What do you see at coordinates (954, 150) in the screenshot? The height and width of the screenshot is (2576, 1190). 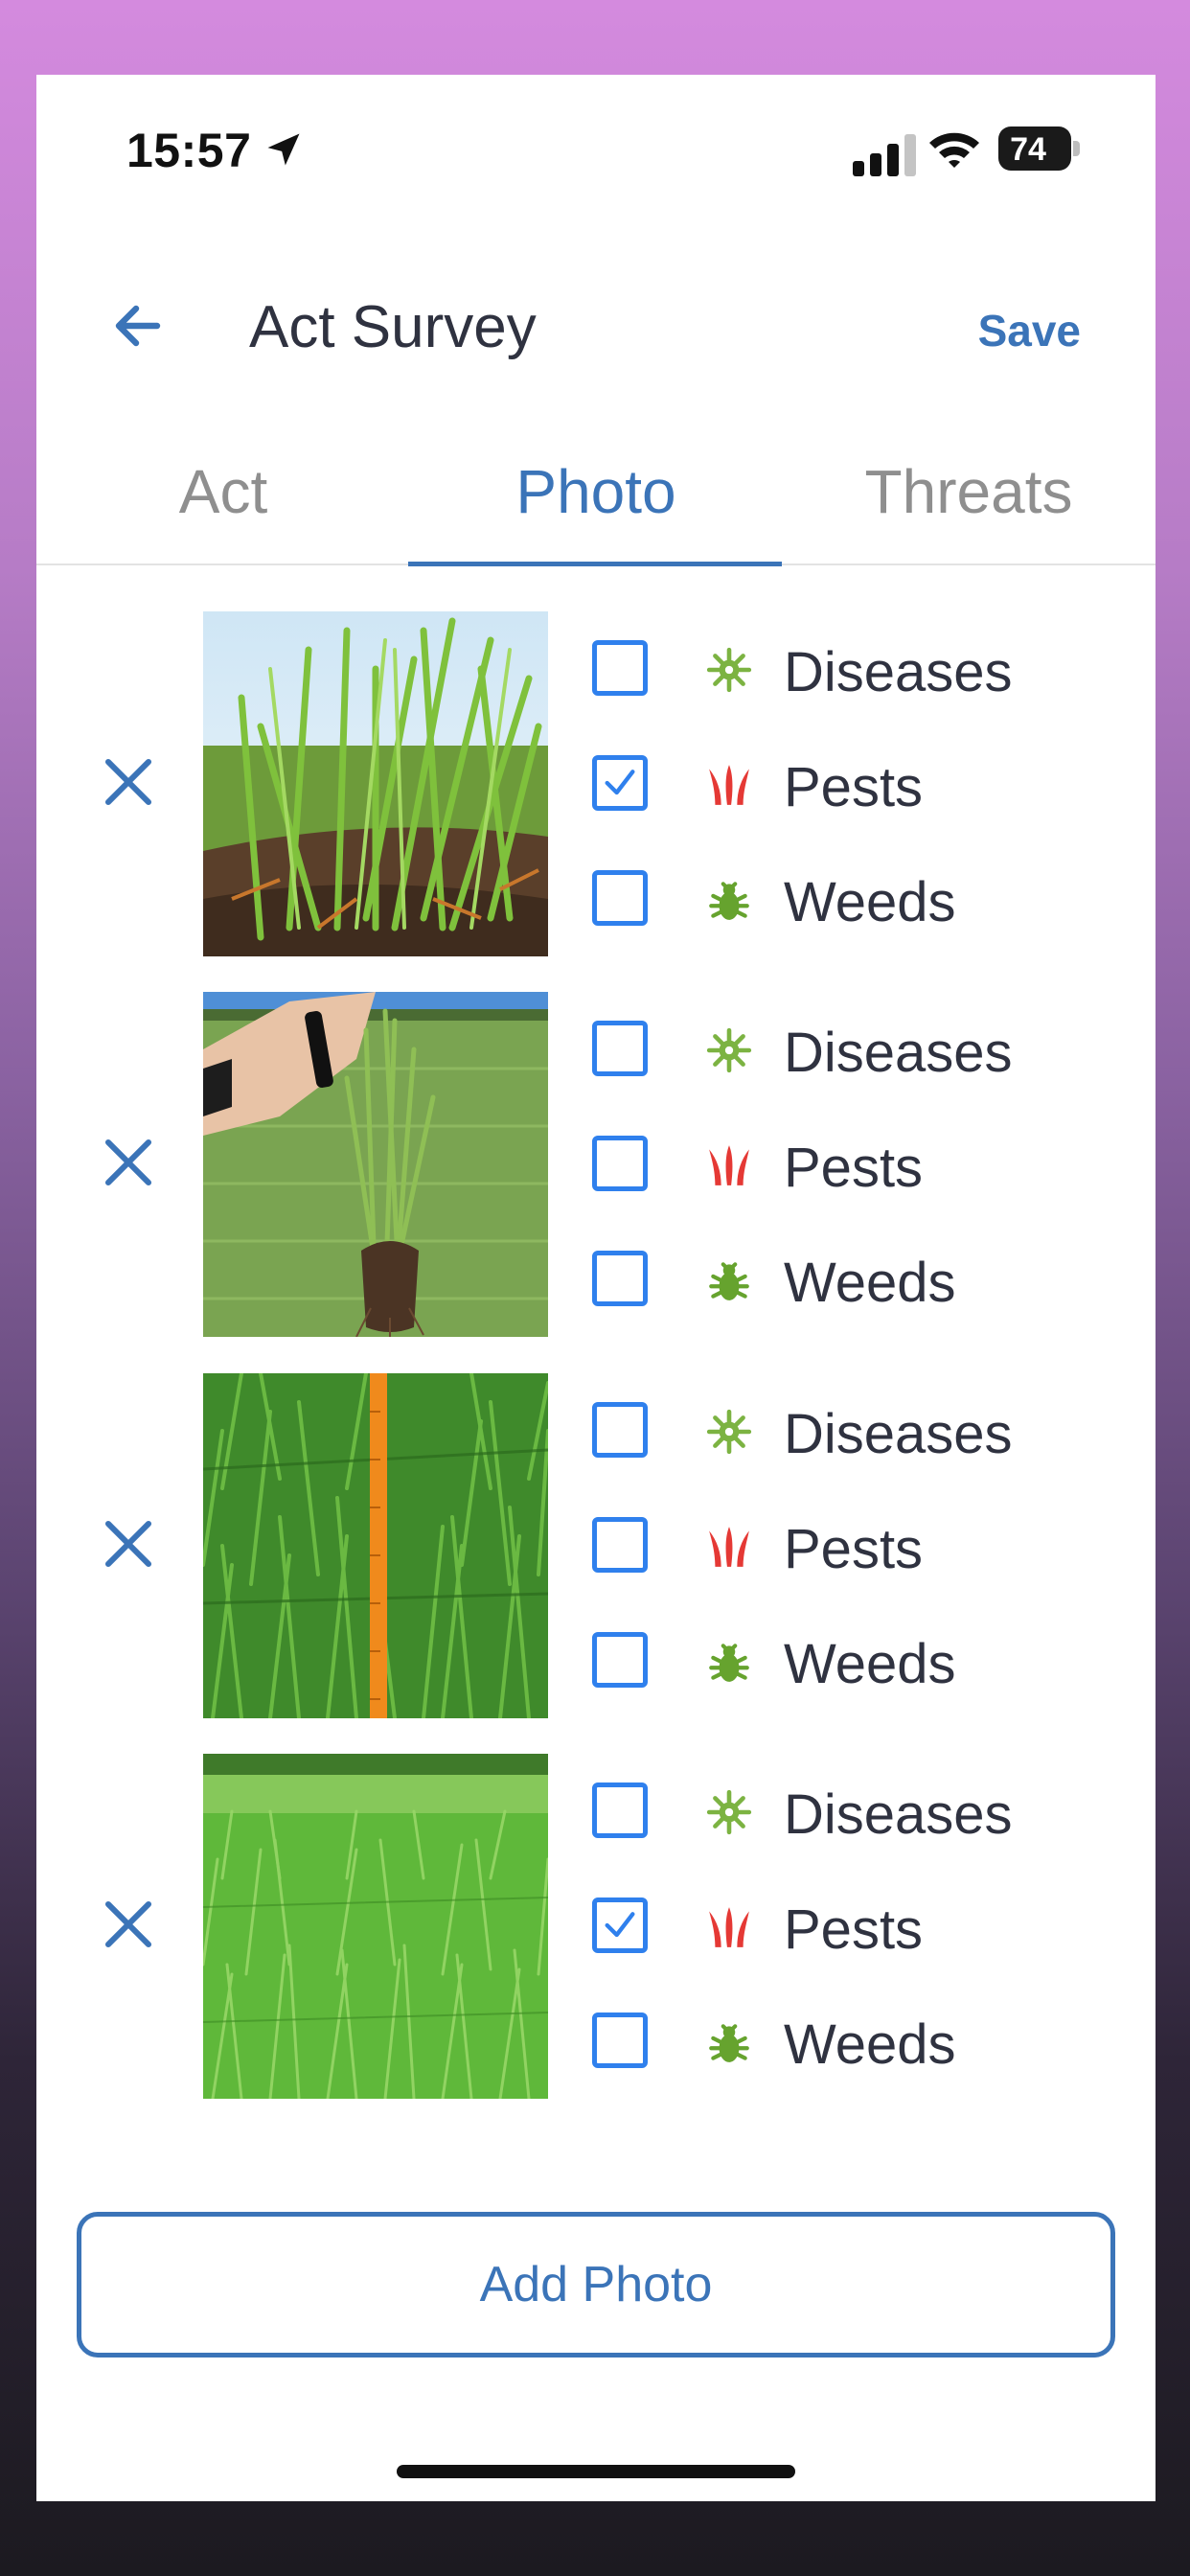 I see `wifi-icon` at bounding box center [954, 150].